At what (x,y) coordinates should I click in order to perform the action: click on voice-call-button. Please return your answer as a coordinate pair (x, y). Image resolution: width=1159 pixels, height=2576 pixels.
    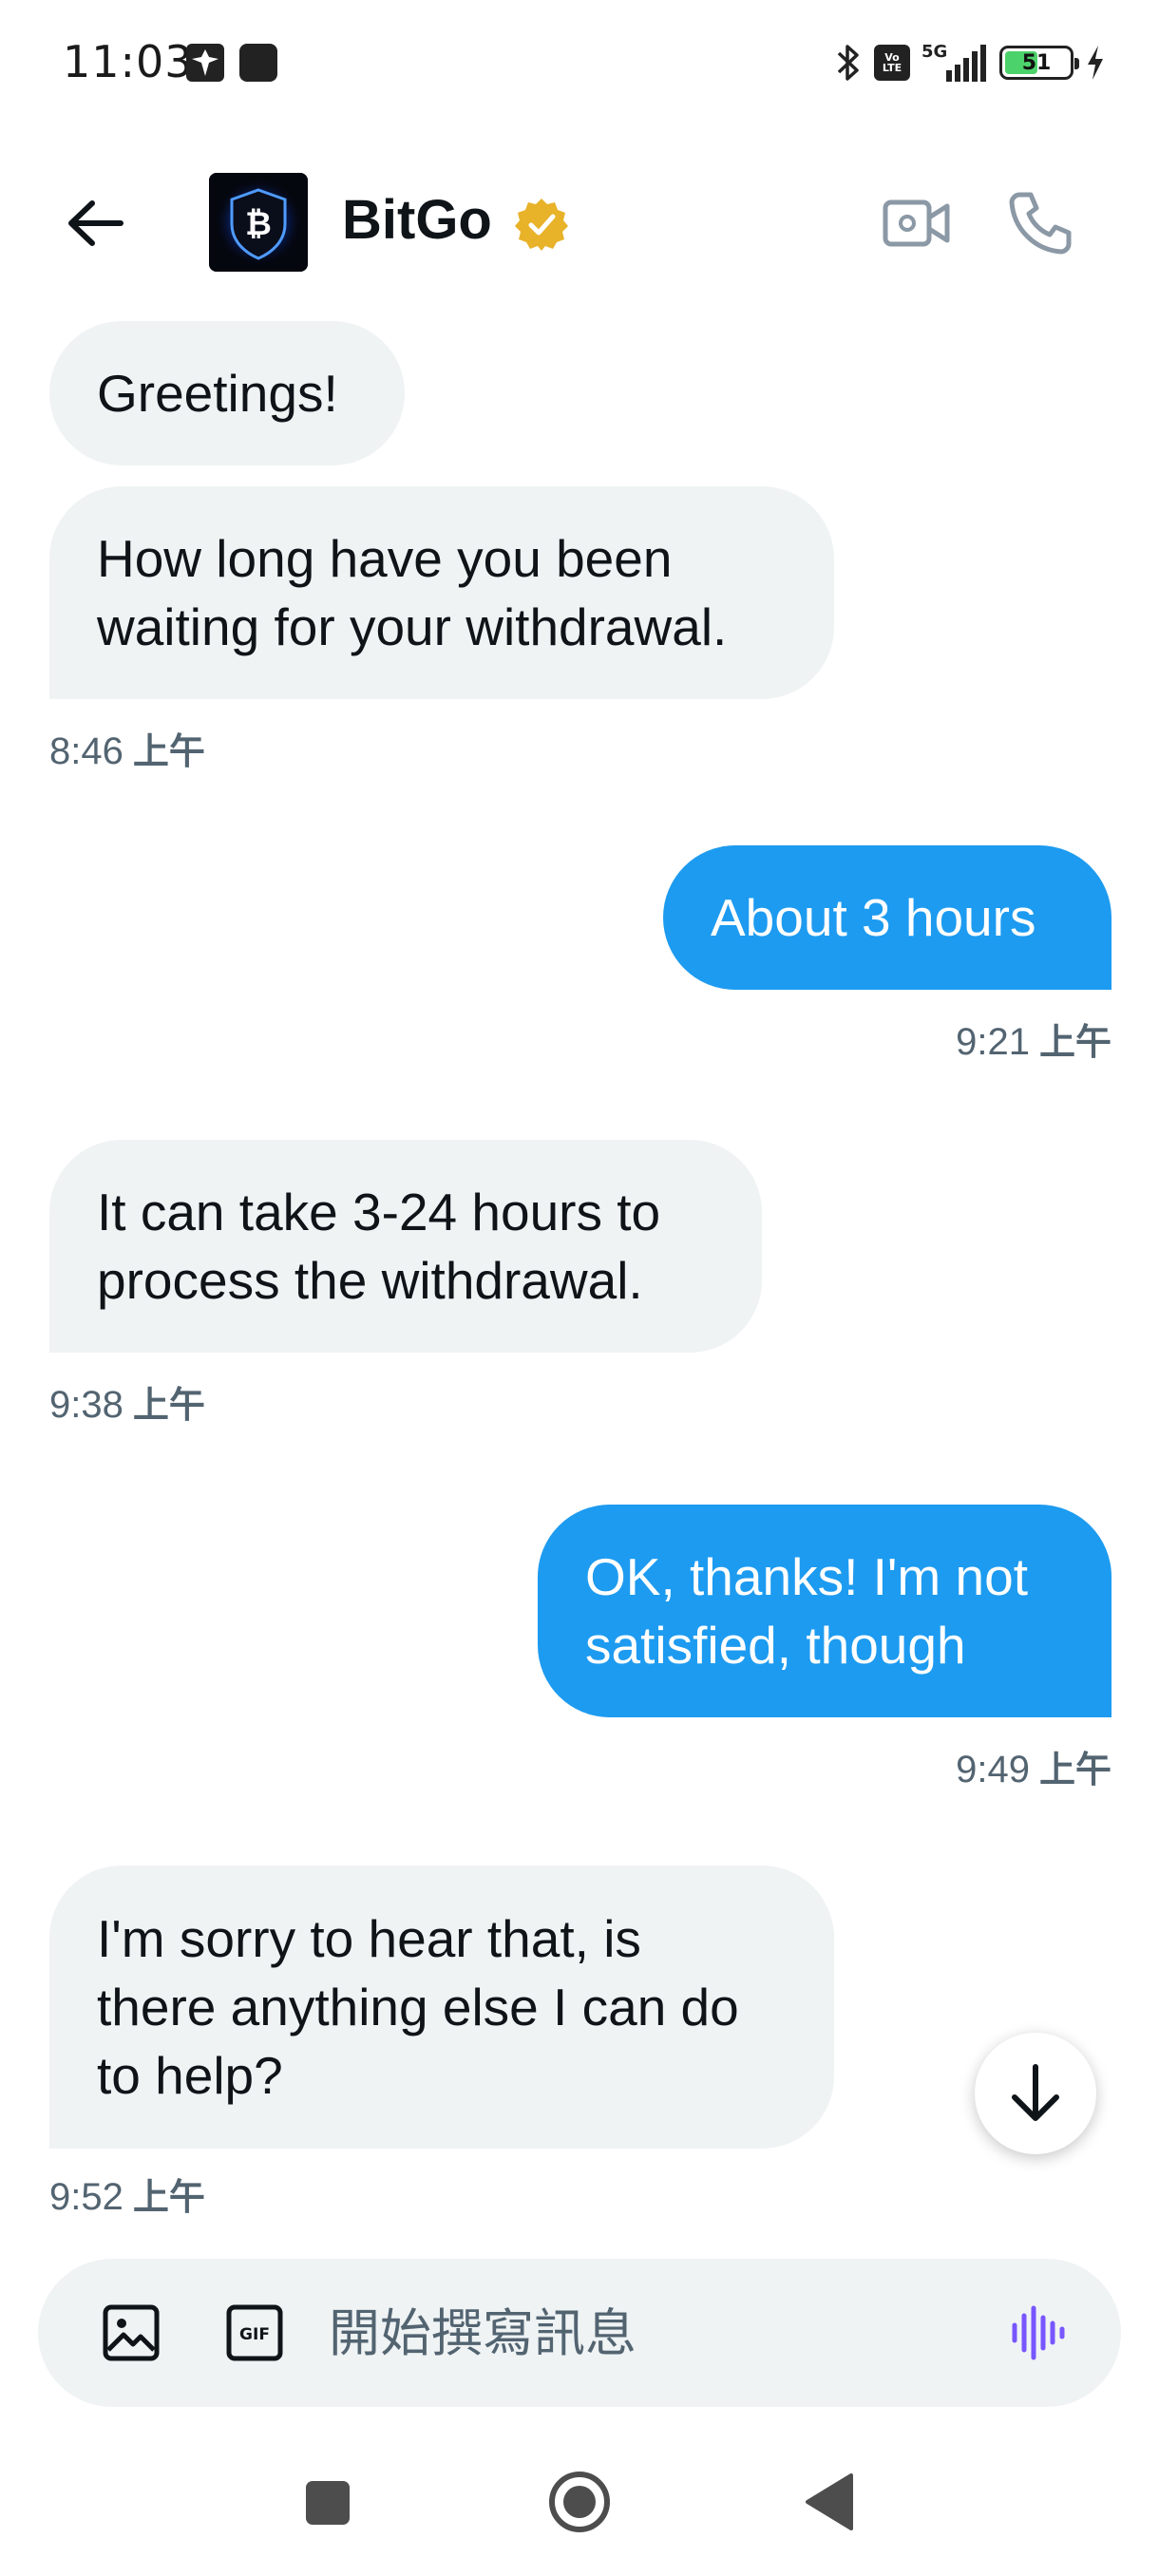
    Looking at the image, I should click on (1040, 223).